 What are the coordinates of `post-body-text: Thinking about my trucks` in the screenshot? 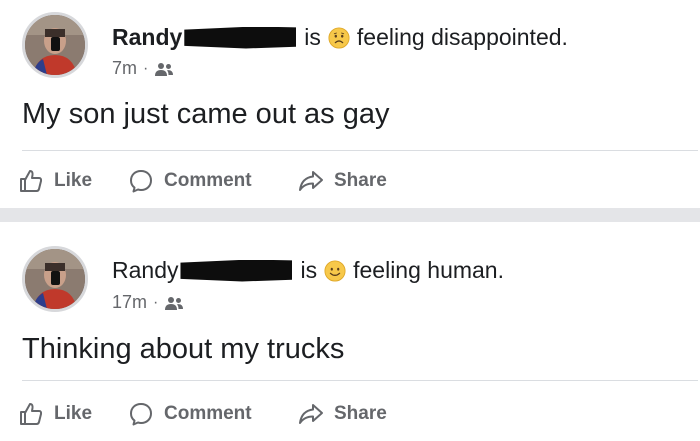 It's located at (183, 349).